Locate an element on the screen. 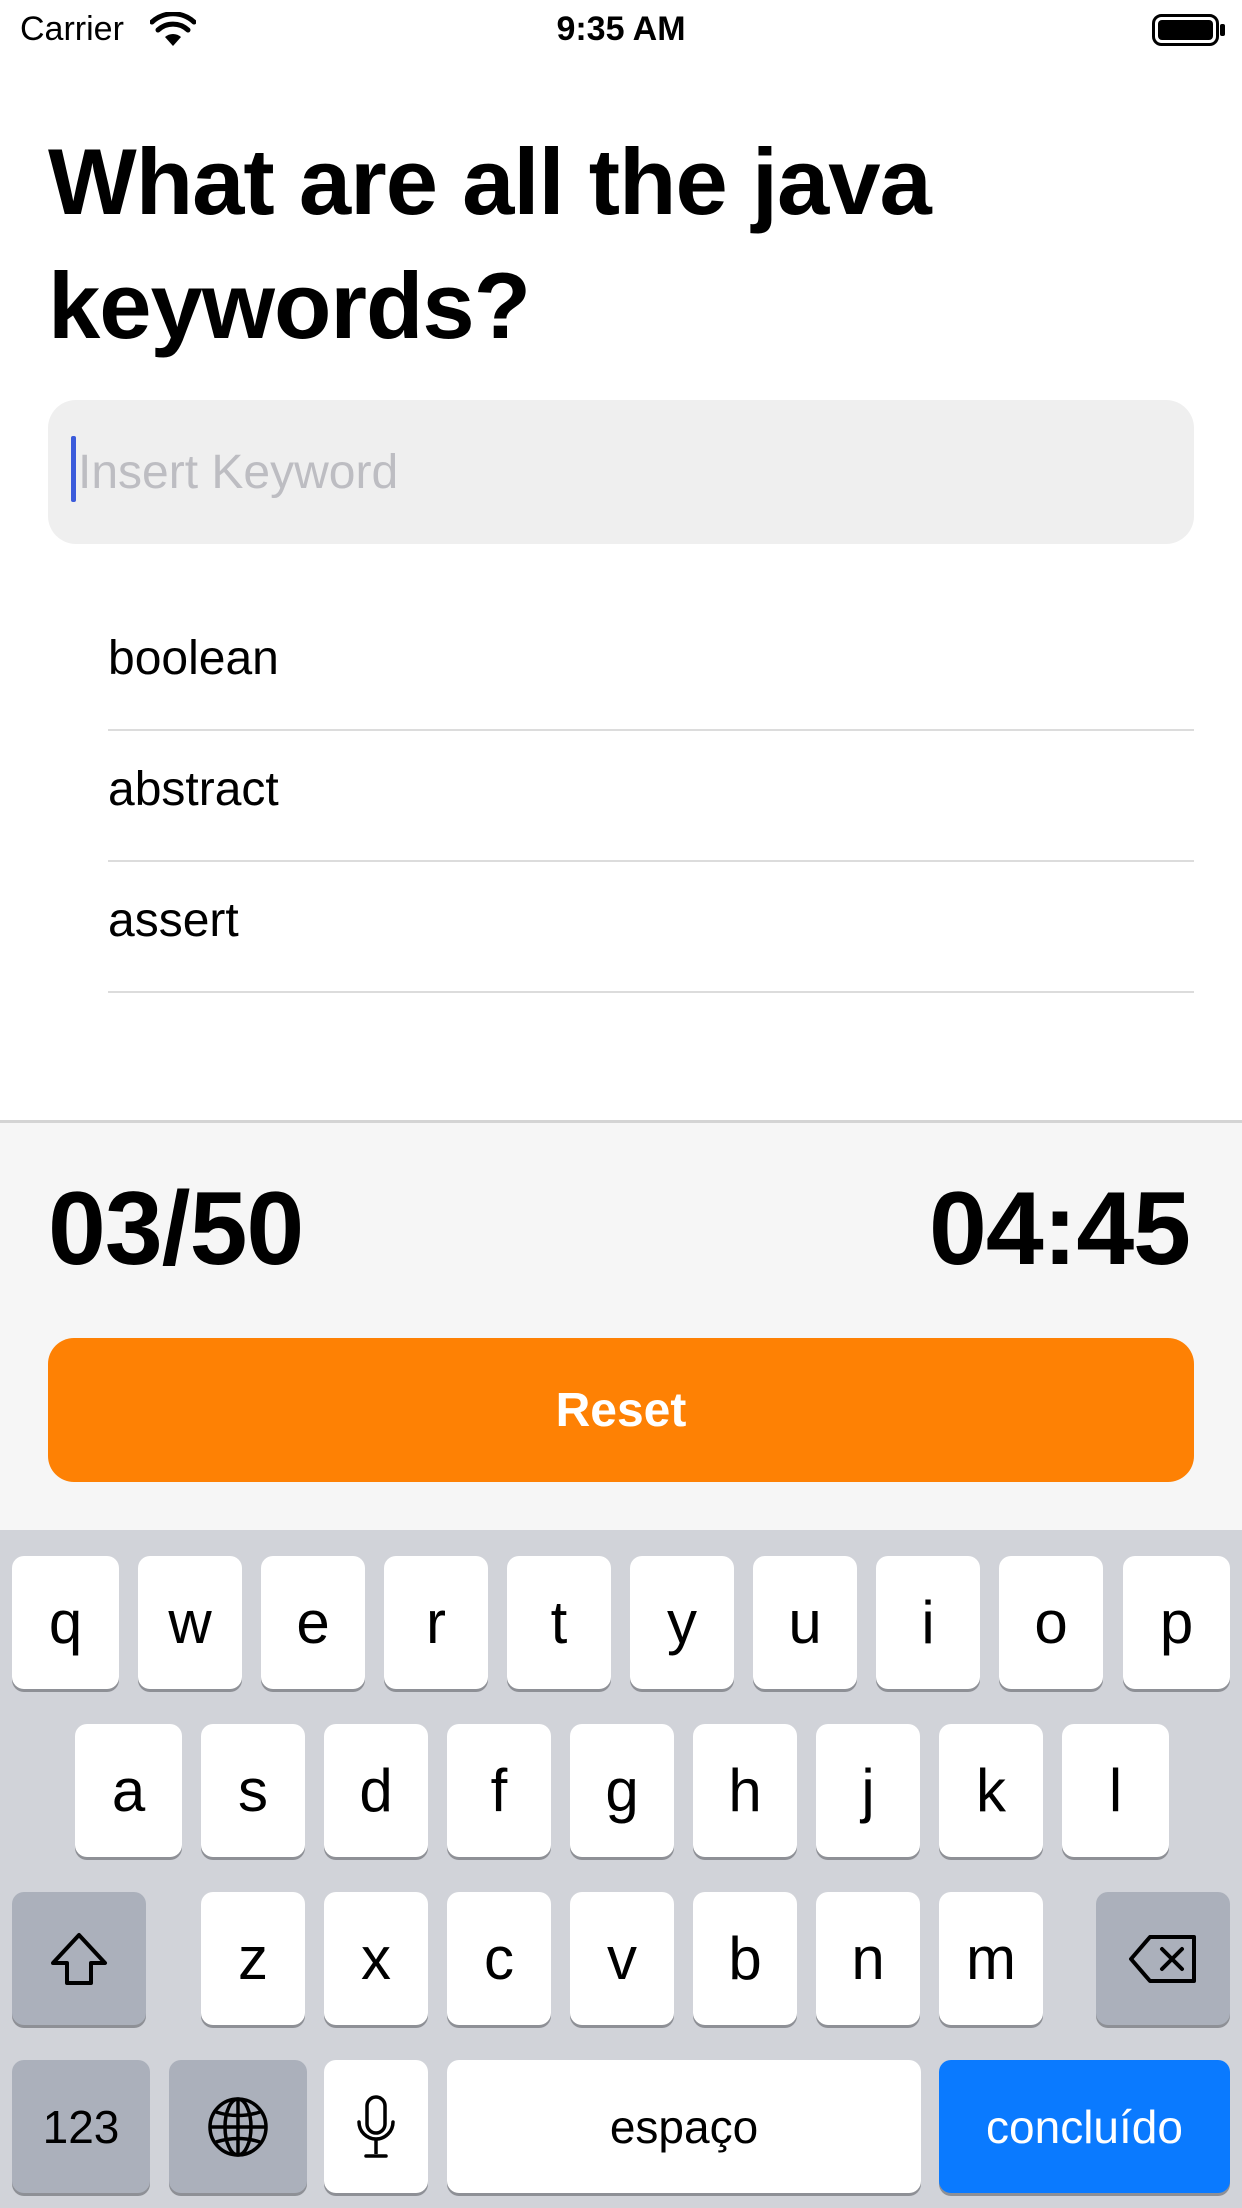 The height and width of the screenshot is (2208, 1242). backspace-key is located at coordinates (1163, 1958).